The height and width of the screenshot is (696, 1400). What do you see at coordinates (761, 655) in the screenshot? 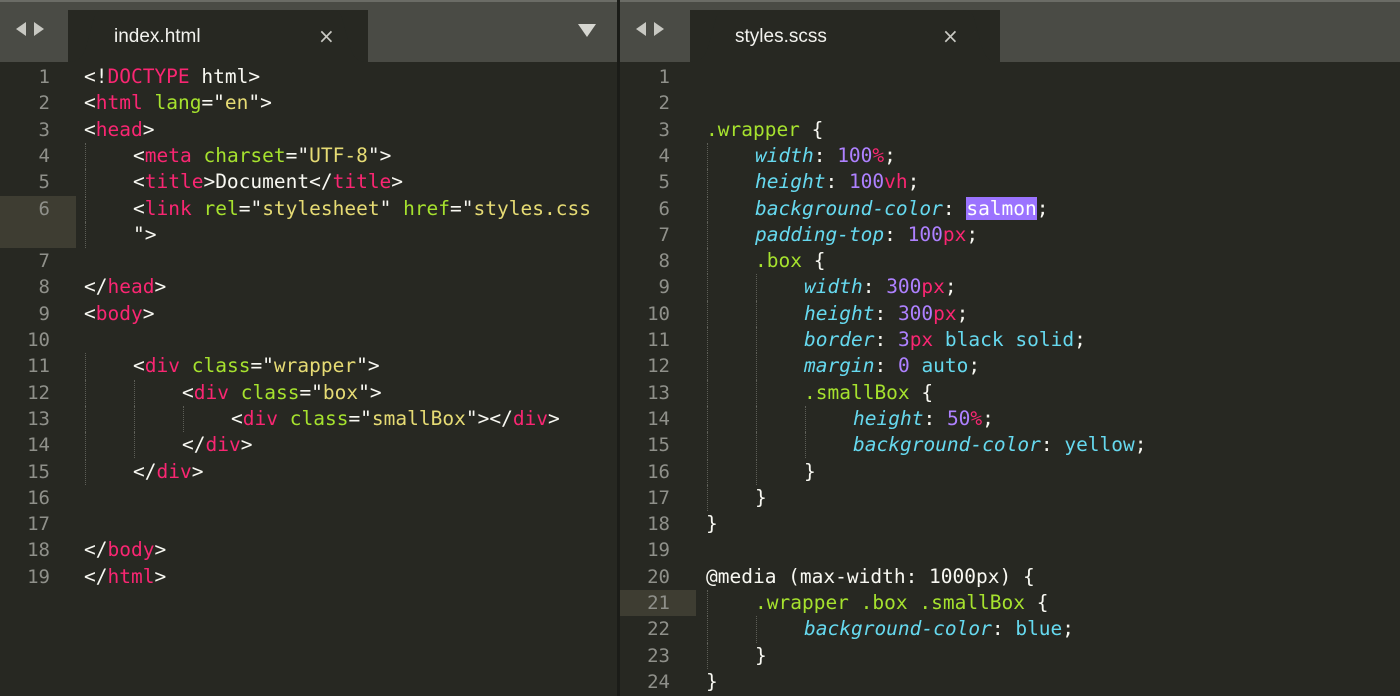
I see `code-token: }` at bounding box center [761, 655].